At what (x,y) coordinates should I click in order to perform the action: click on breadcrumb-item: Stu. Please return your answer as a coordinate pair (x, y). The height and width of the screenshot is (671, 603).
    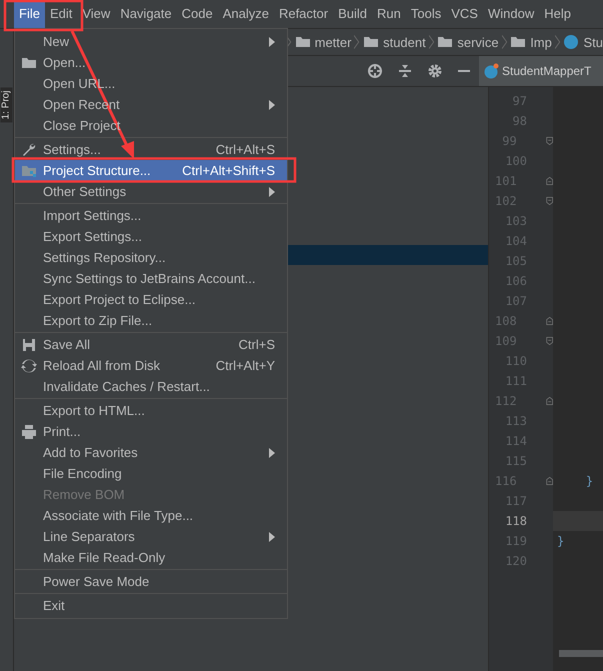
    Looking at the image, I should click on (583, 42).